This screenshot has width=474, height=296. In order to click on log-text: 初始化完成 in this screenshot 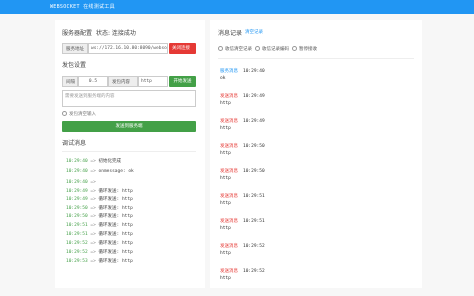, I will do `click(110, 161)`.